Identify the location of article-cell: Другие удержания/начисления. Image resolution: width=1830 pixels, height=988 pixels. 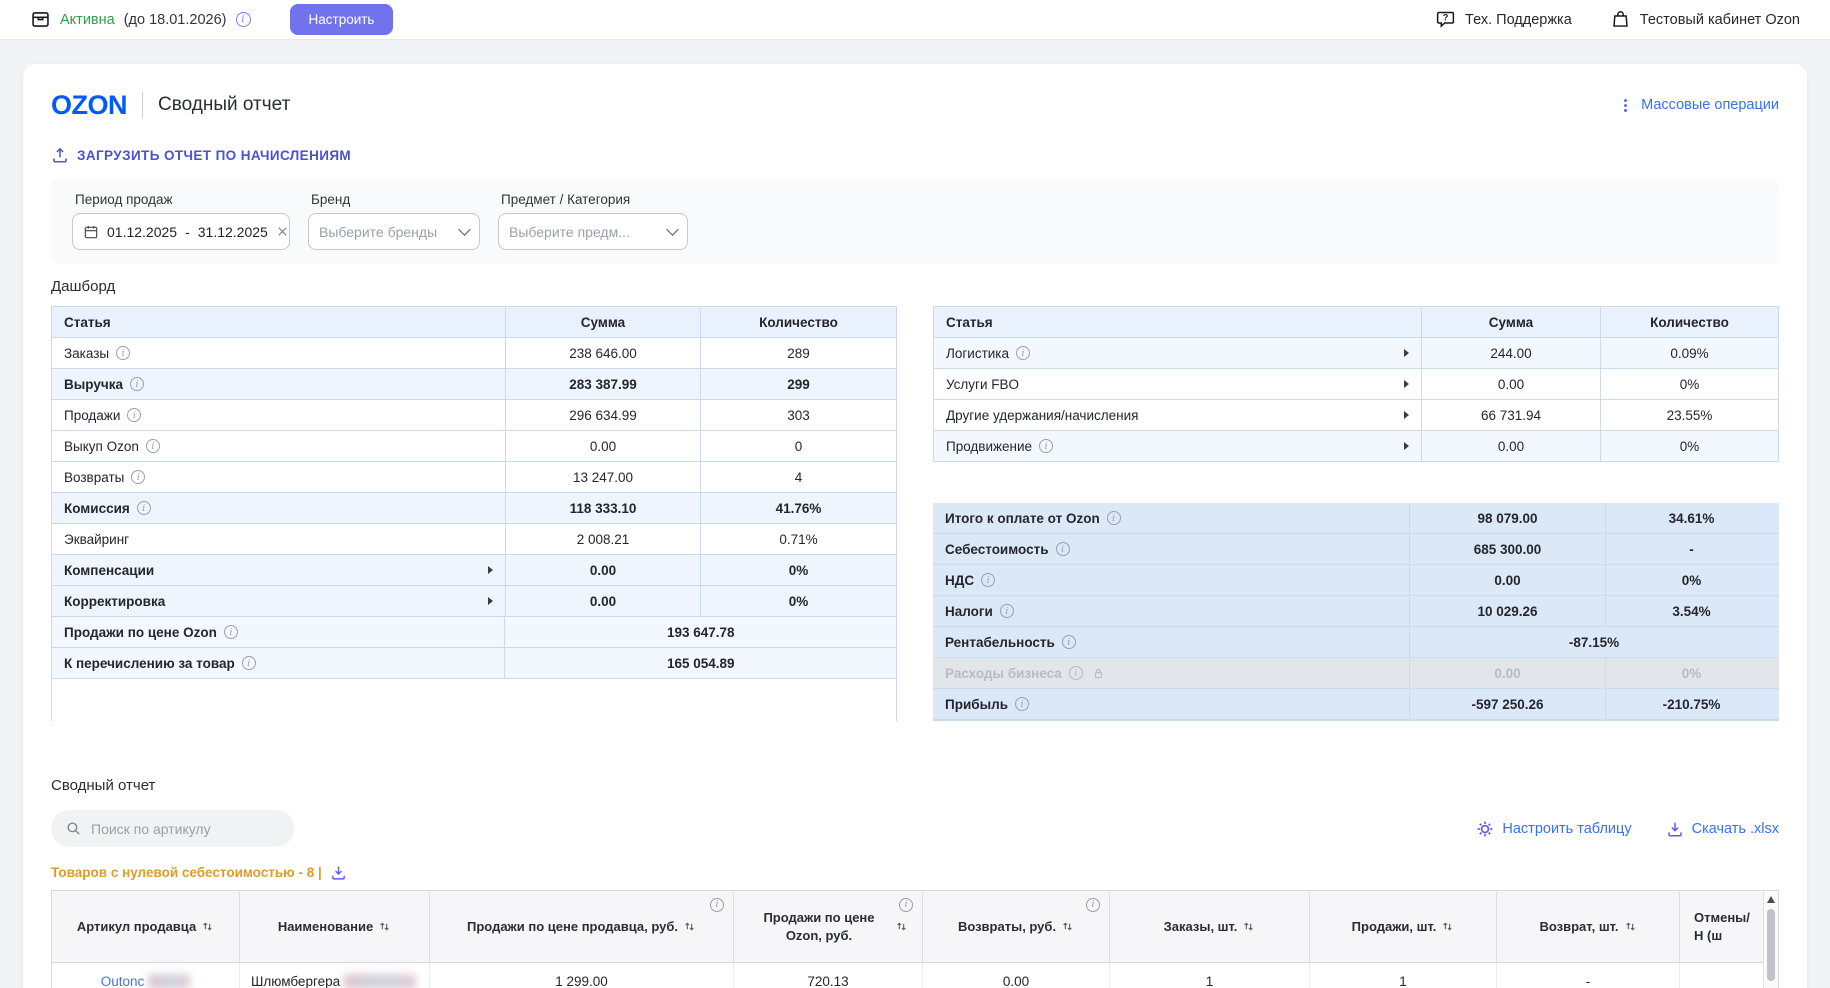
(1178, 415).